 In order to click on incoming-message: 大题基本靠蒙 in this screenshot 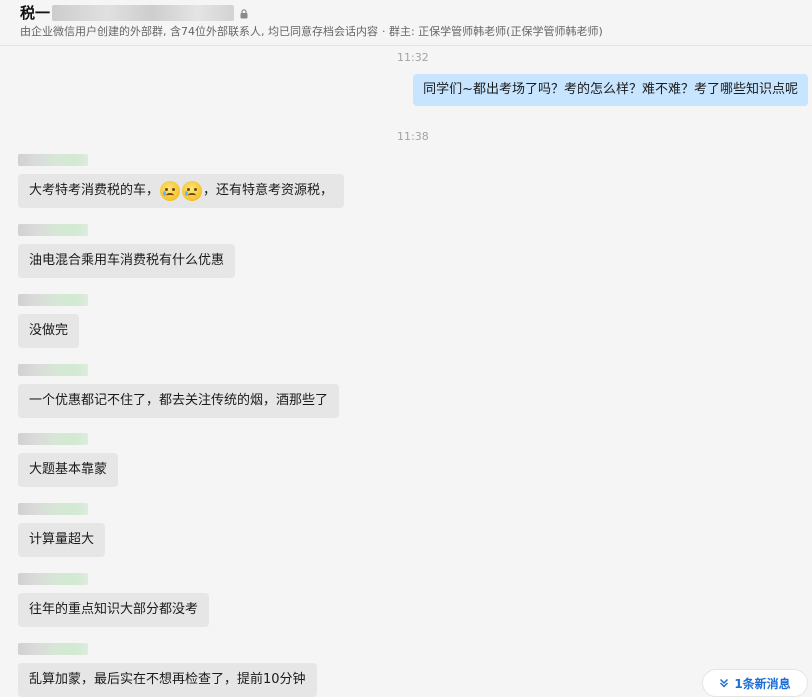, I will do `click(68, 470)`.